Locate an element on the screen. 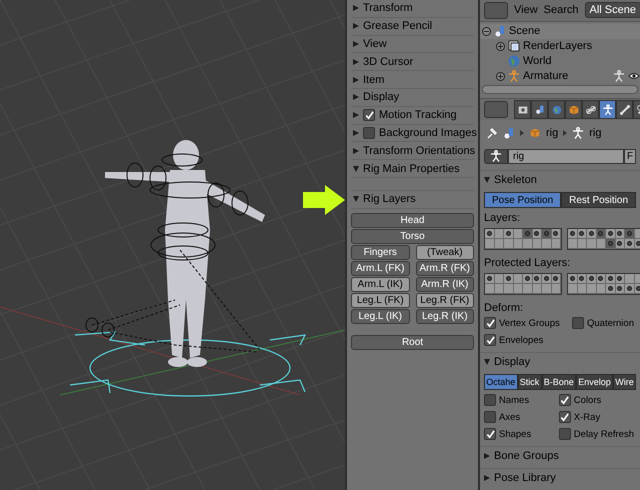 Image resolution: width=640 pixels, height=490 pixels. panel-header: Transform Orientations is located at coordinates (412, 151).